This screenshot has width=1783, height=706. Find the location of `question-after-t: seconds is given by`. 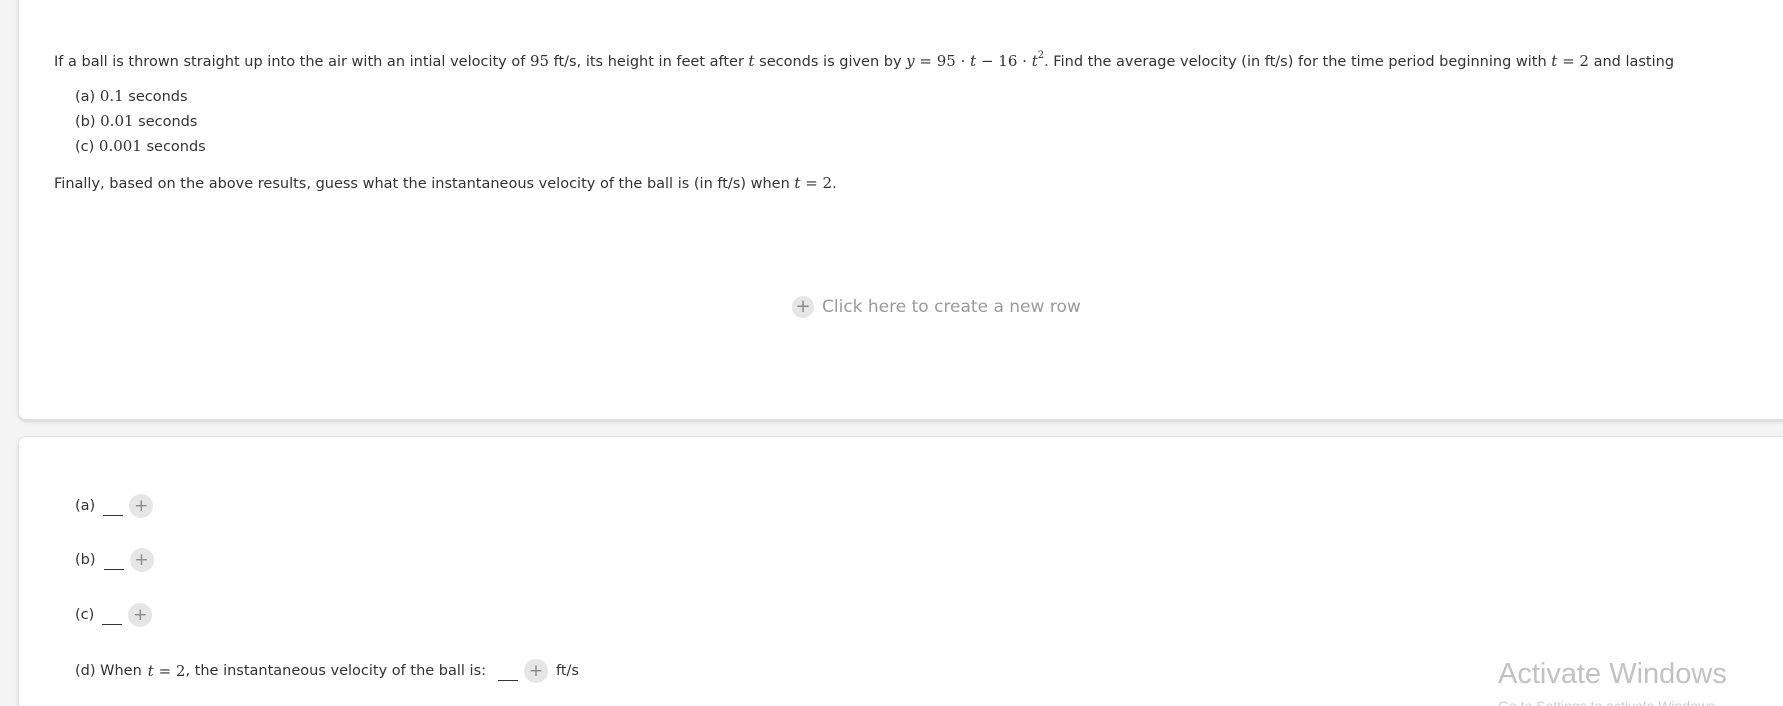

question-after-t: seconds is given by is located at coordinates (830, 62).